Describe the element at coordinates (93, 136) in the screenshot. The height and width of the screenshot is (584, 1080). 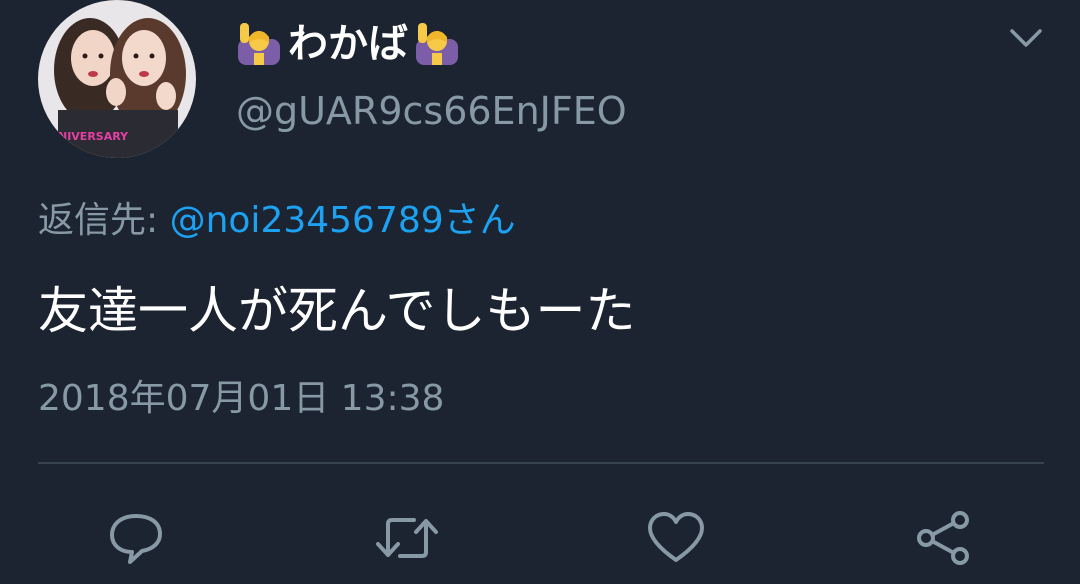
I see `avatar-caption: NIVERSARY` at that location.